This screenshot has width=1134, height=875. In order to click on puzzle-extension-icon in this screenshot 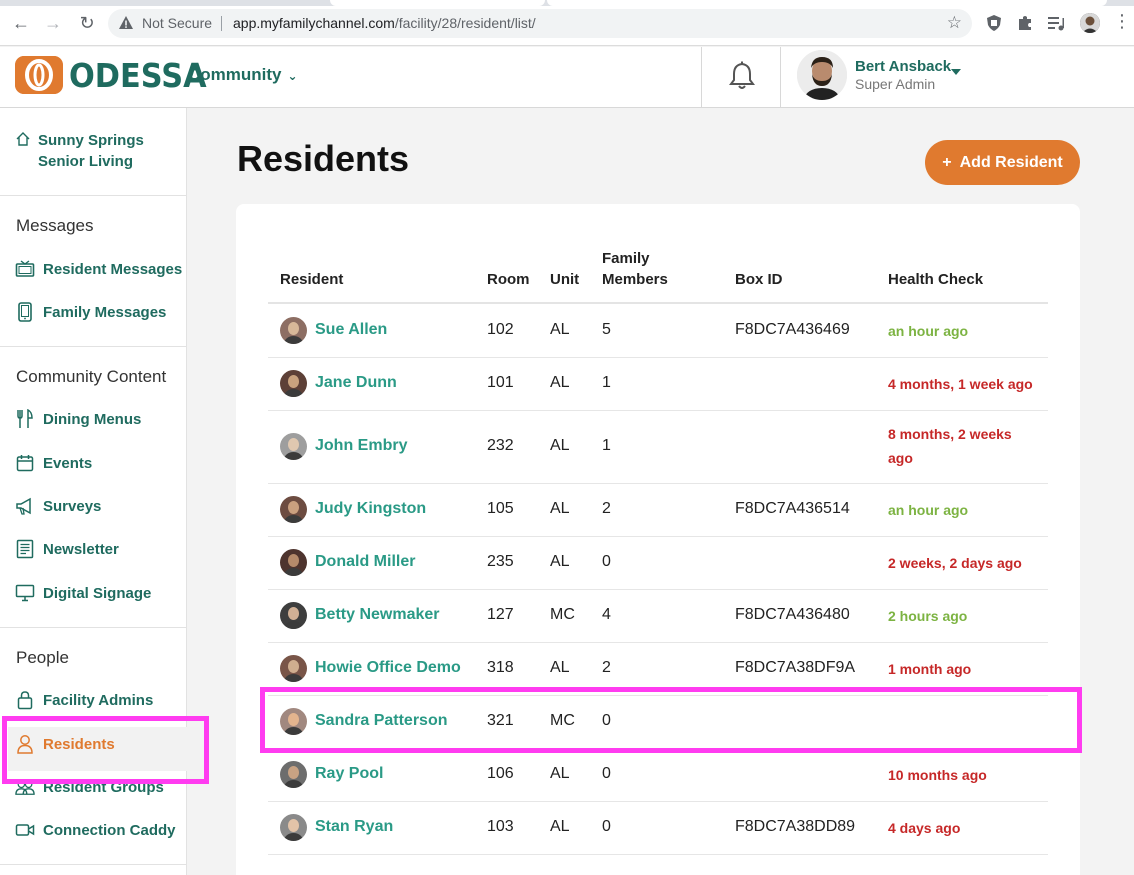, I will do `click(1025, 23)`.